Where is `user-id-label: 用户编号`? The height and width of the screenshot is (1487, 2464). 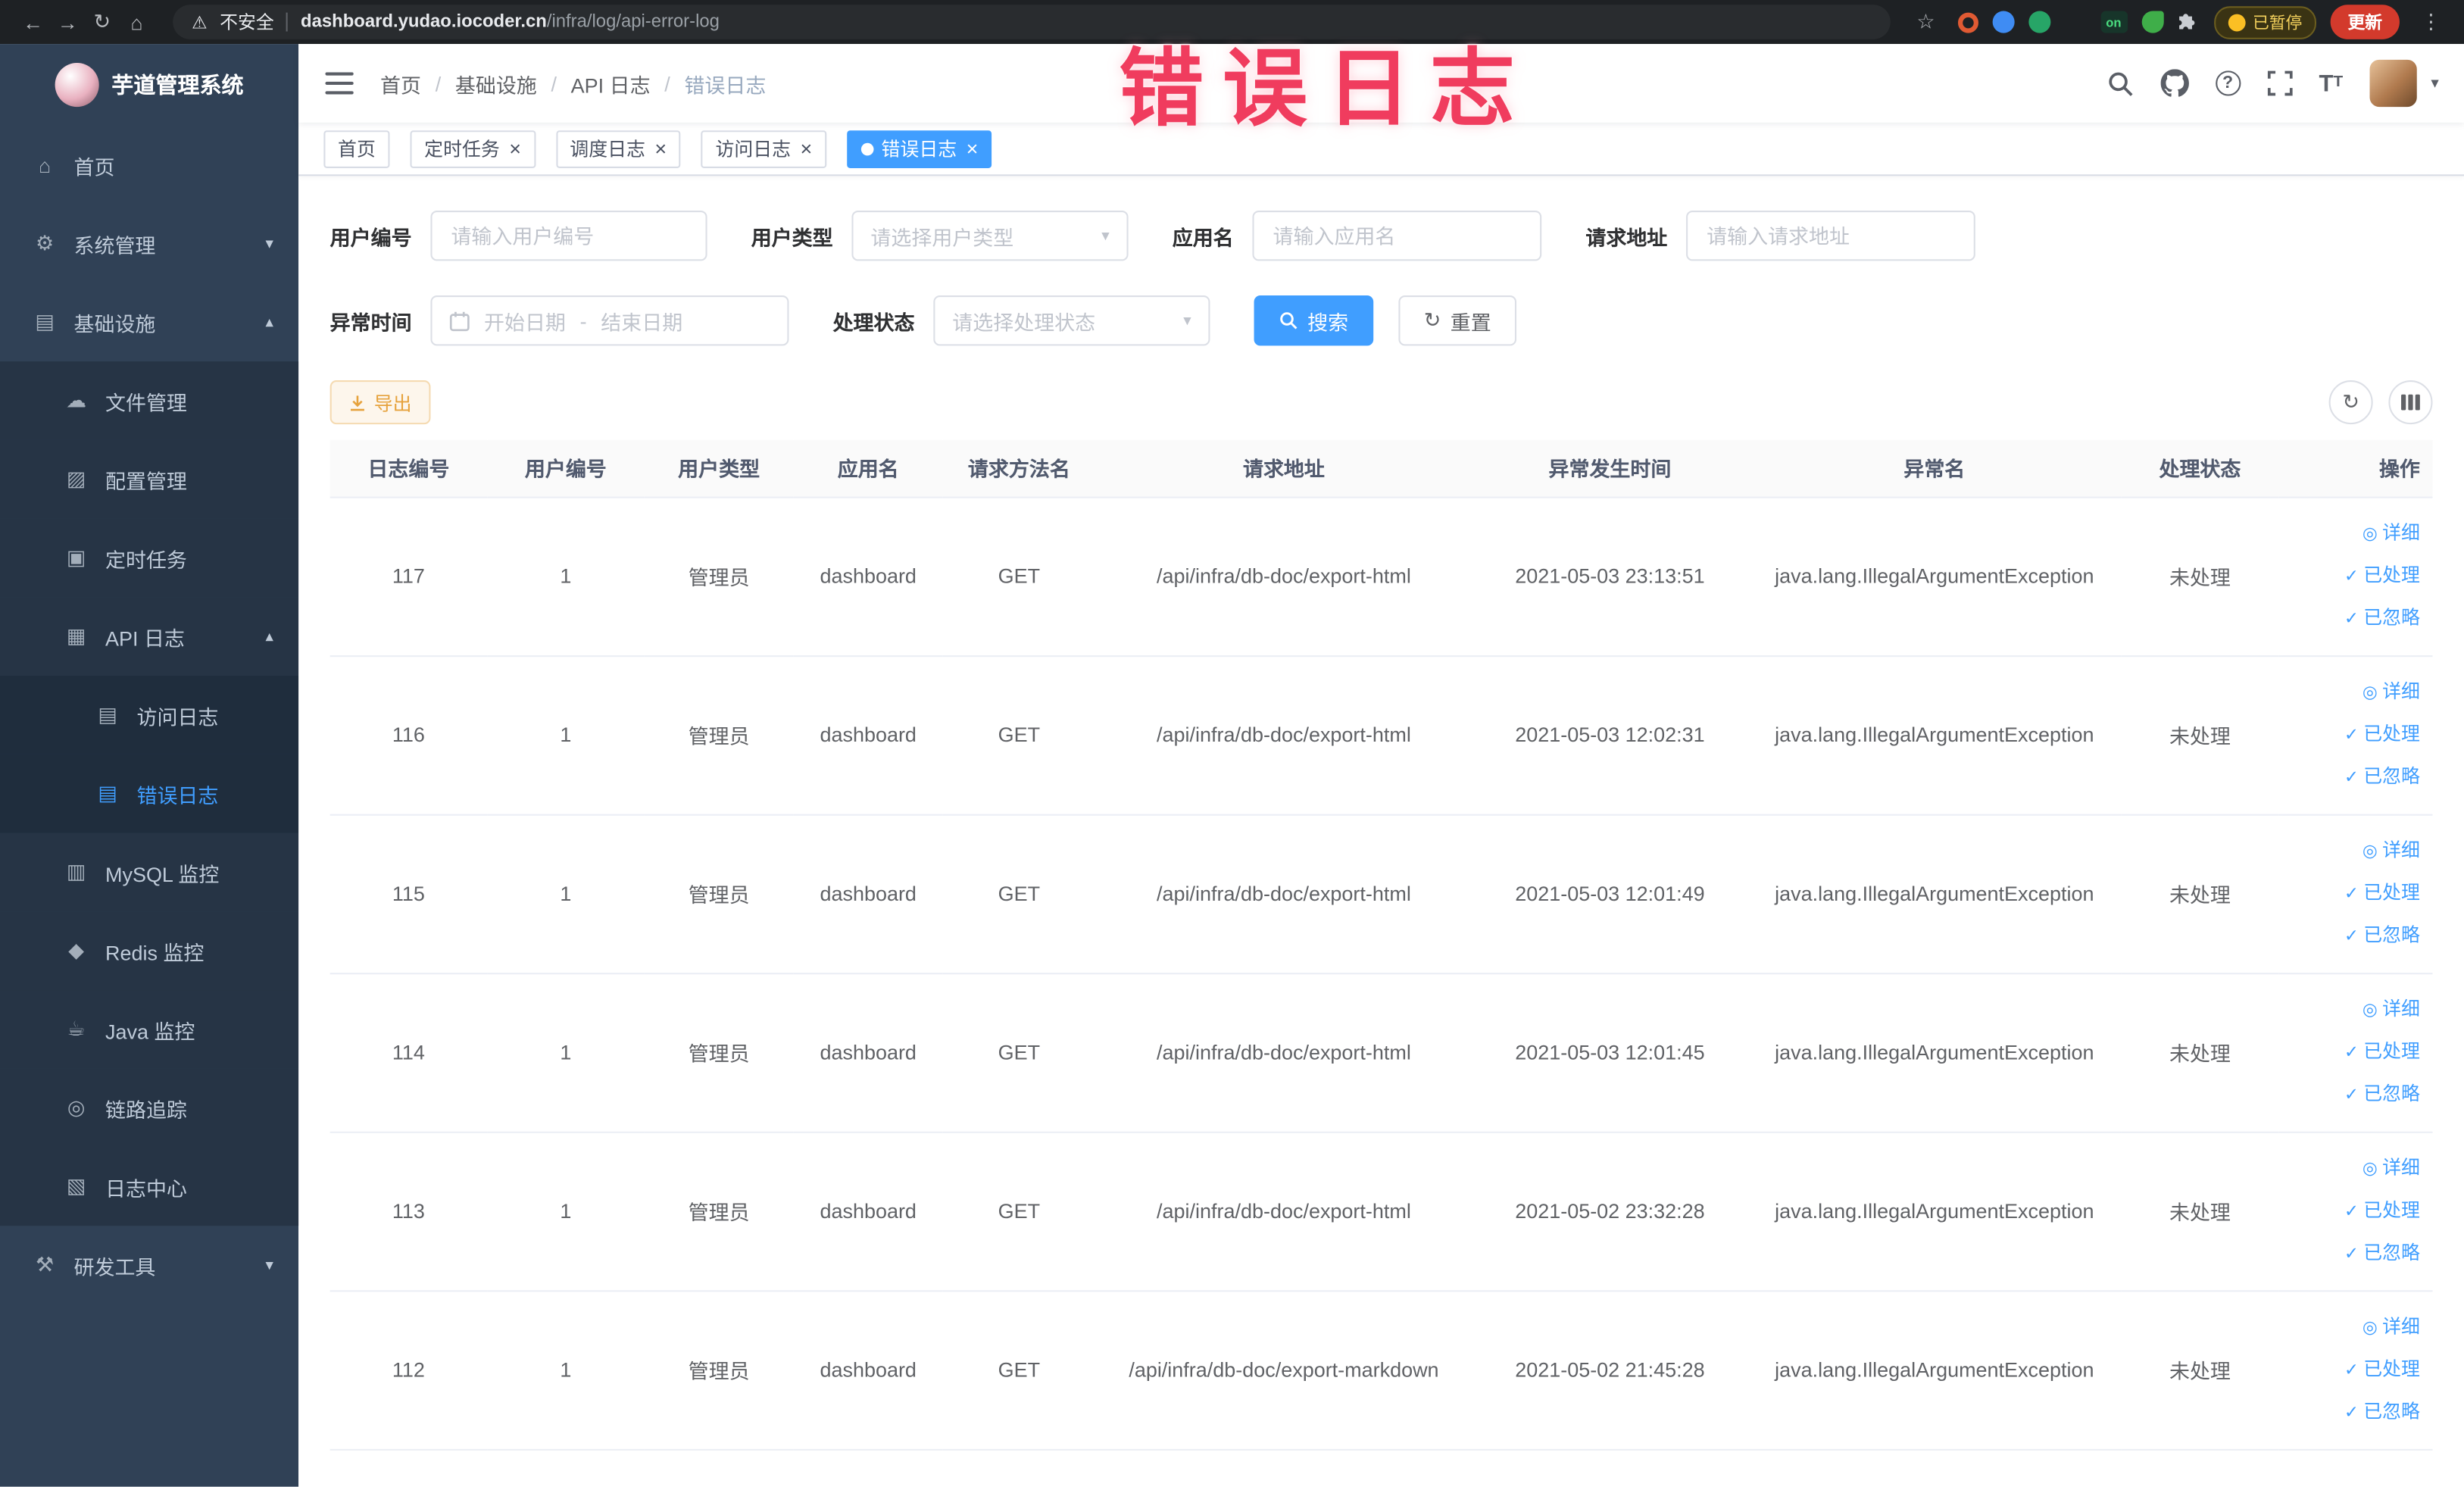 user-id-label: 用户编号 is located at coordinates (370, 237).